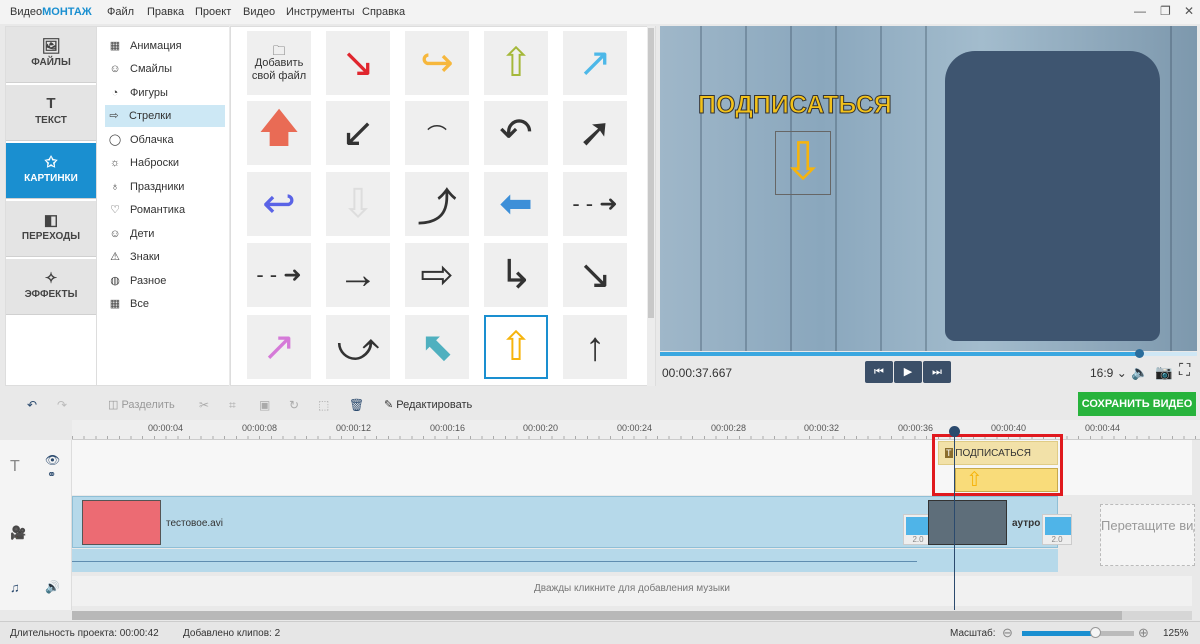 The image size is (1200, 644). Describe the element at coordinates (795, 105) in the screenshot. I see `overlay-text: ПОДПИСАТЬСЯ` at that location.